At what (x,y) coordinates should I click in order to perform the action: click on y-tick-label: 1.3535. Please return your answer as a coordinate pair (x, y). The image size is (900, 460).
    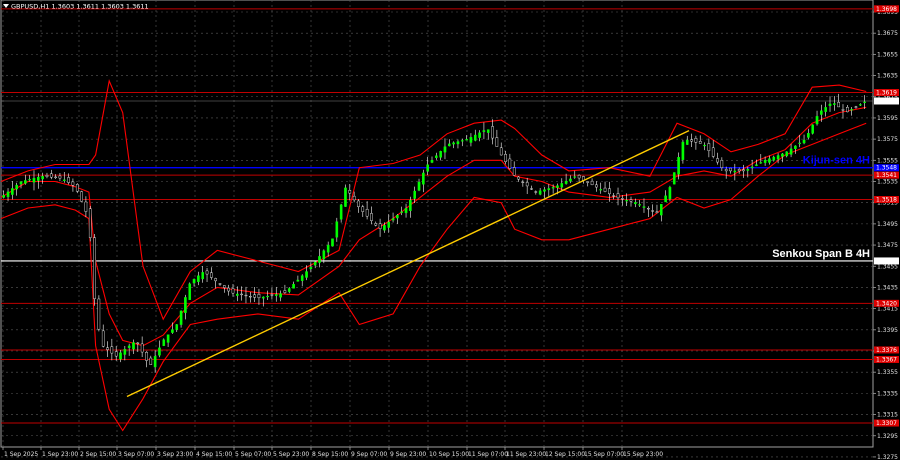
    Looking at the image, I should click on (887, 182).